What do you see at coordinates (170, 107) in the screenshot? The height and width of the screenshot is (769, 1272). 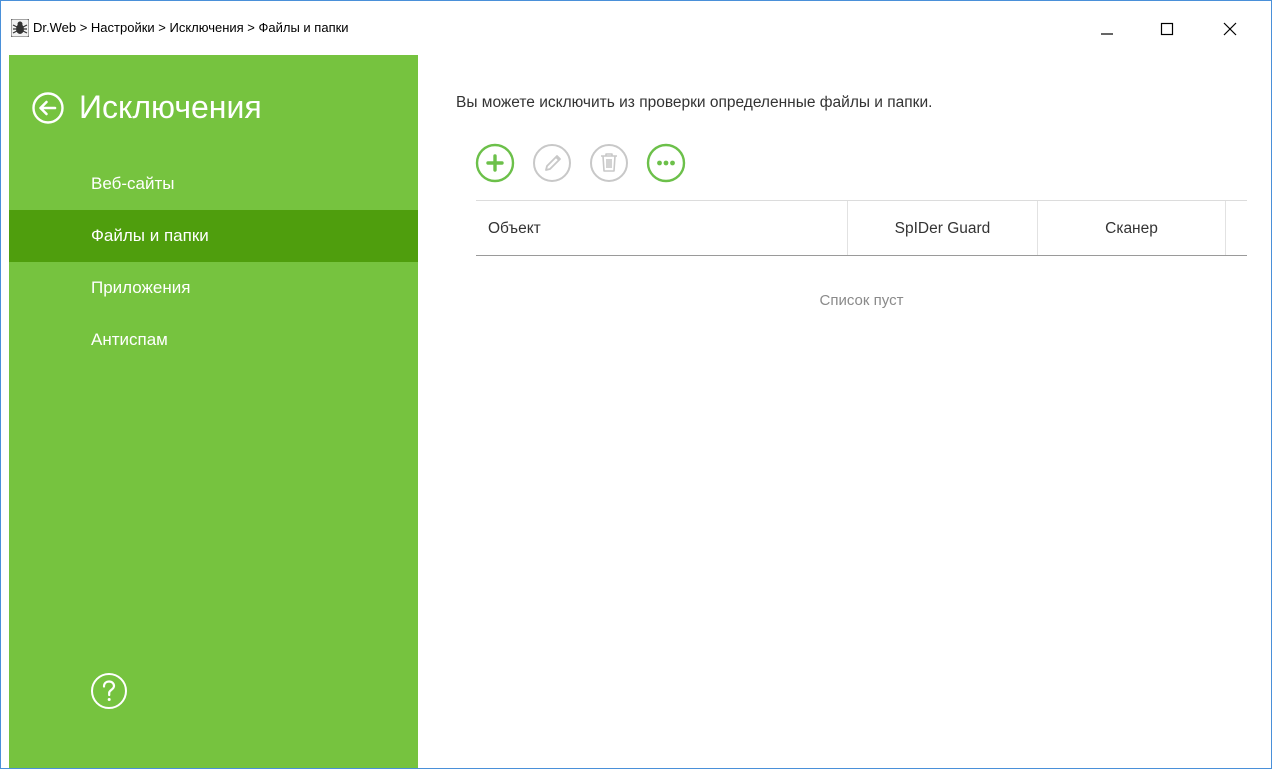 I see `sidebar-title: Исключения` at bounding box center [170, 107].